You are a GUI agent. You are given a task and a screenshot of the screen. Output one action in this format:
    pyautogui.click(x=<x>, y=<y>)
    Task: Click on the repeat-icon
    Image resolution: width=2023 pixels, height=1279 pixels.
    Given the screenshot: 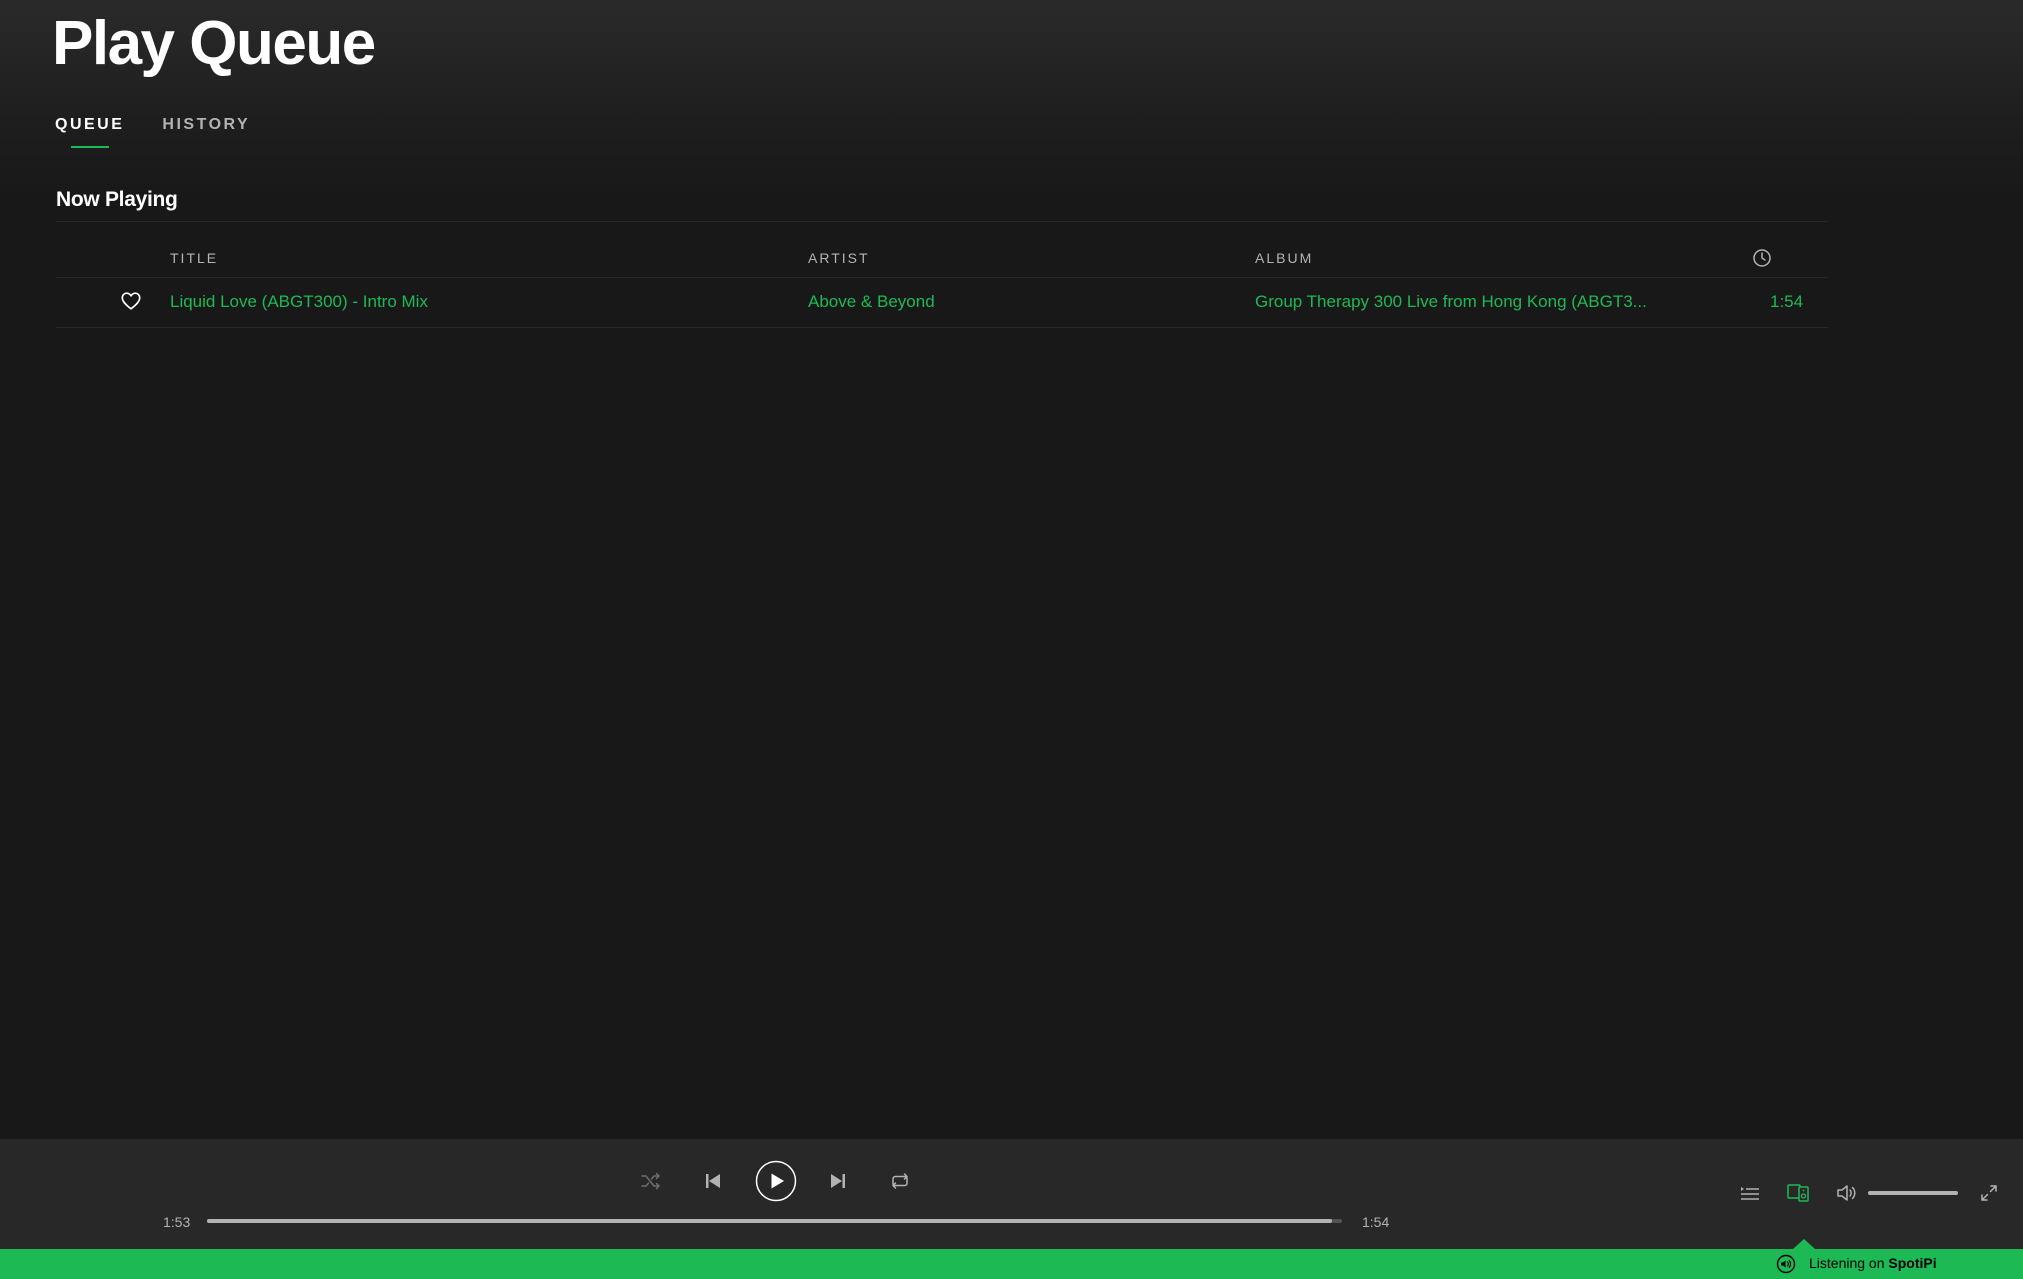 What is the action you would take?
    pyautogui.click(x=900, y=1181)
    